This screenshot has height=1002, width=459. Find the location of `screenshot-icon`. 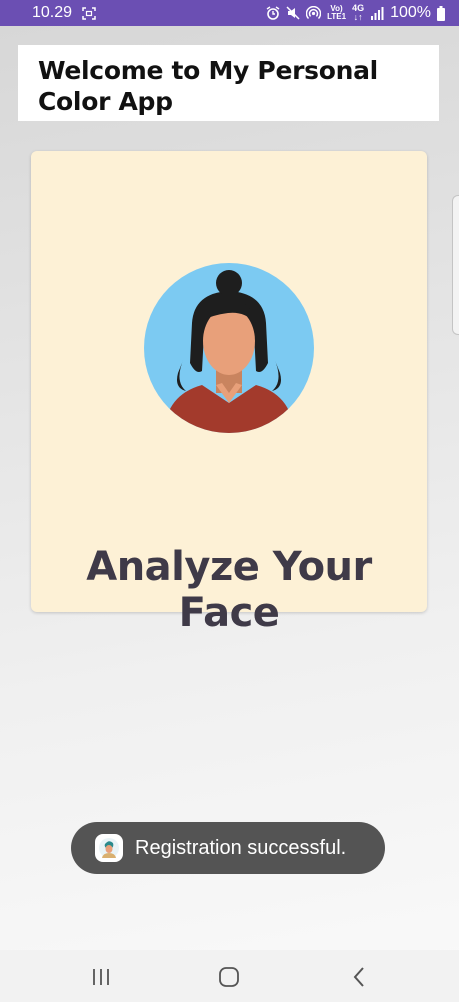

screenshot-icon is located at coordinates (89, 13).